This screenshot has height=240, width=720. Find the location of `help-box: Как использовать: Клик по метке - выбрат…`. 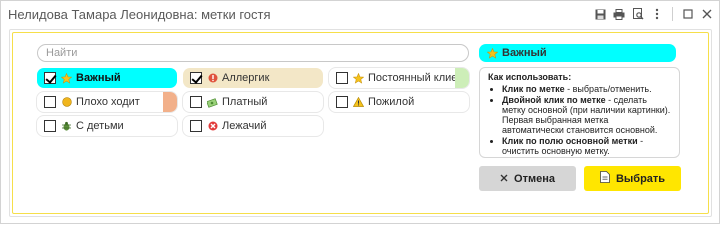

help-box: Как использовать: Клик по метке - выбрат… is located at coordinates (579, 112).